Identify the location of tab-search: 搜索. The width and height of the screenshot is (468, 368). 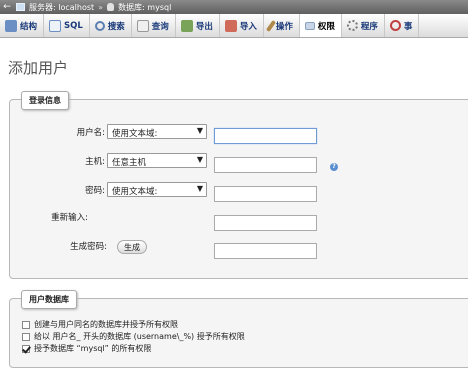
(111, 25).